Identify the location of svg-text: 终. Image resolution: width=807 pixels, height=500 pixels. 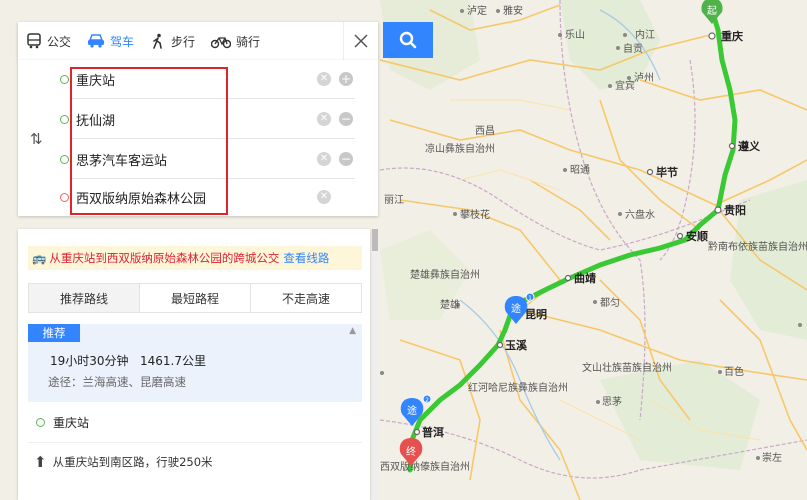
(411, 451).